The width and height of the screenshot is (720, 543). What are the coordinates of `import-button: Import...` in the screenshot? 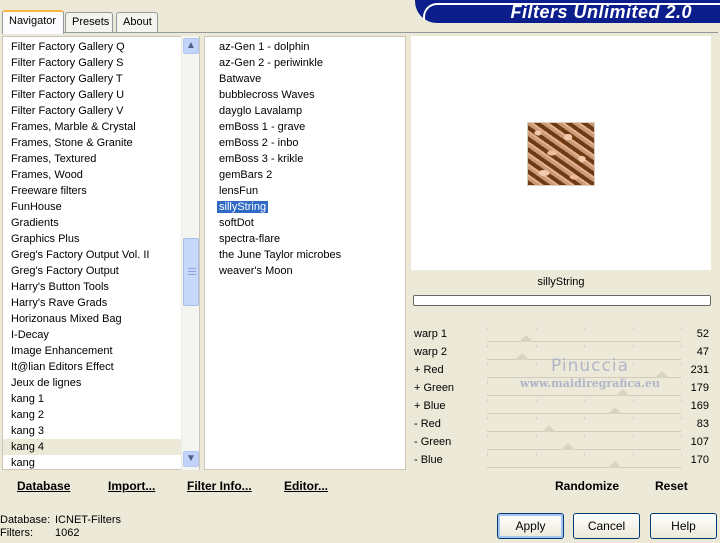 It's located at (131, 486).